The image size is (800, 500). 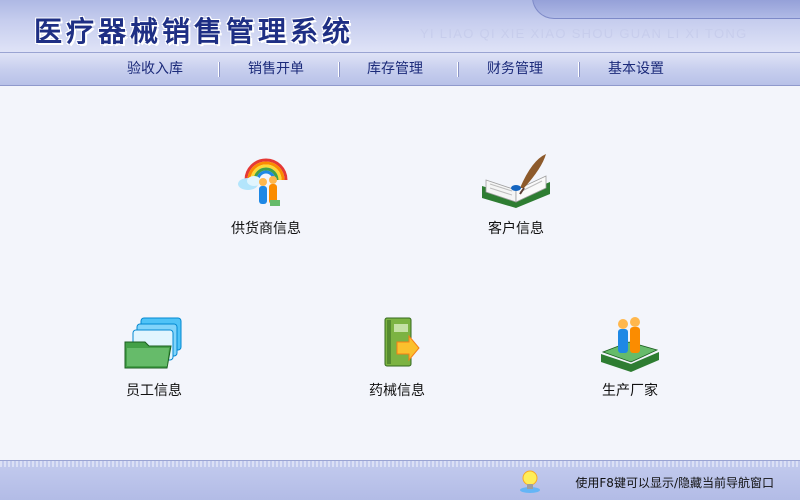 What do you see at coordinates (516, 229) in the screenshot?
I see `module-label: 客户信息` at bounding box center [516, 229].